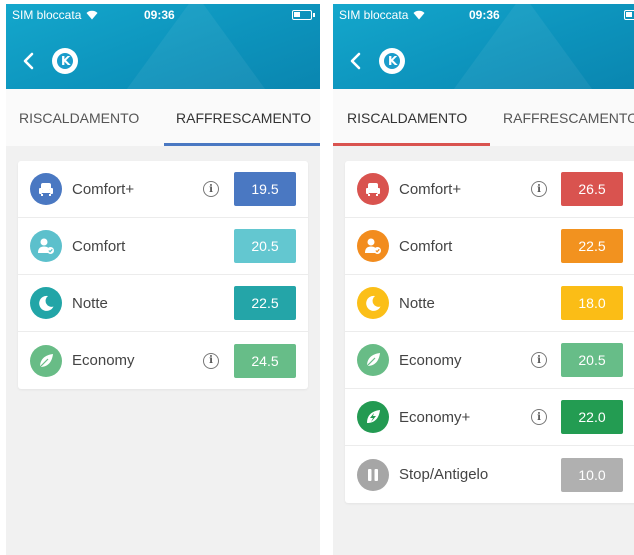 This screenshot has height=555, width=634. What do you see at coordinates (163, 360) in the screenshot?
I see `list-item: Economy i 24.5` at bounding box center [163, 360].